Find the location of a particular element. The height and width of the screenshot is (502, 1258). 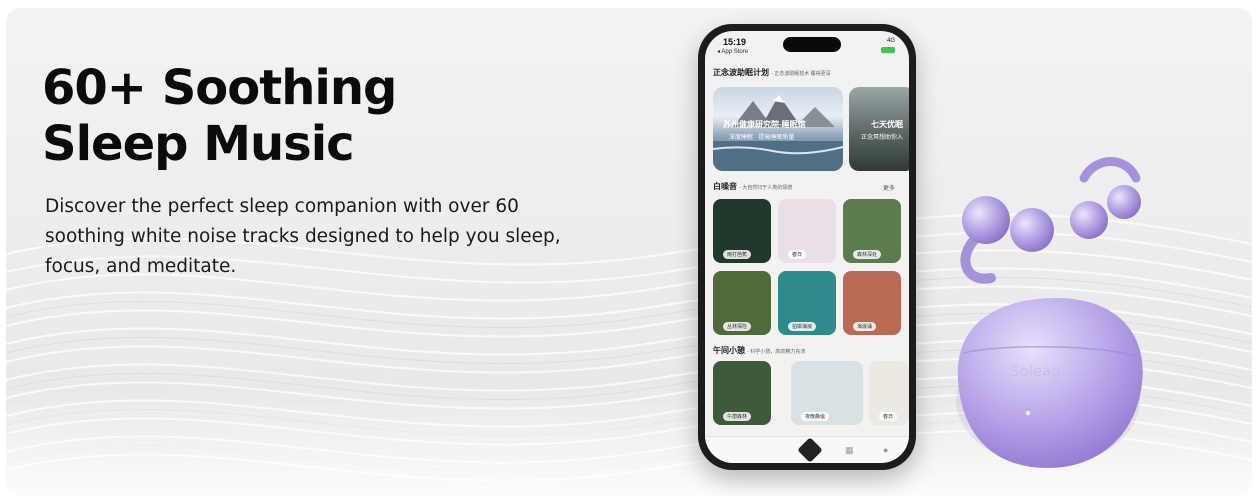

section2-title: 白噪音 is located at coordinates (725, 186).